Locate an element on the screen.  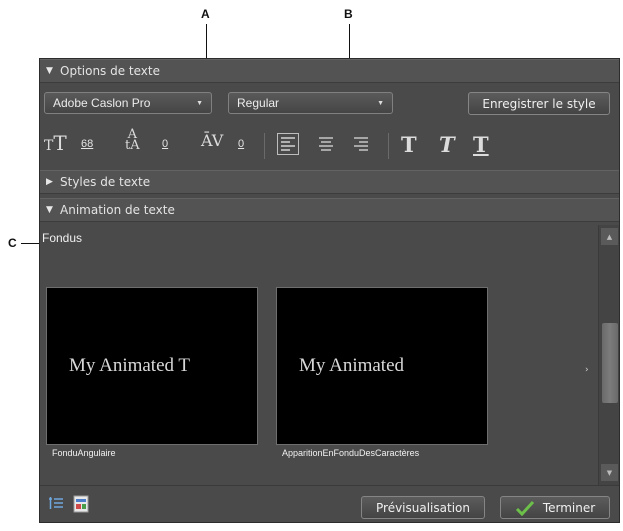
section-text-styles: ▶ Styles de texte is located at coordinates (329, 182).